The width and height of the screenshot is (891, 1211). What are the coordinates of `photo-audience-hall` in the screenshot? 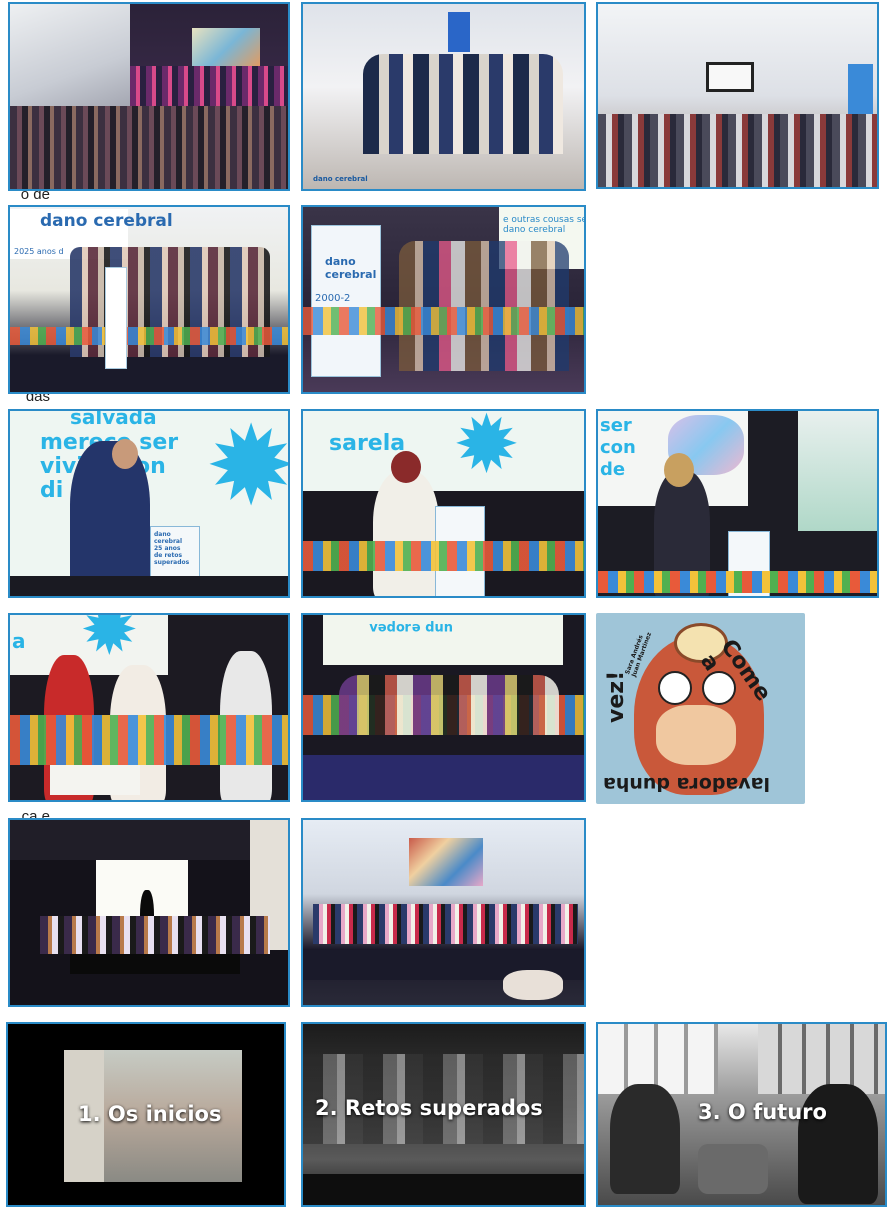 It's located at (737, 95).